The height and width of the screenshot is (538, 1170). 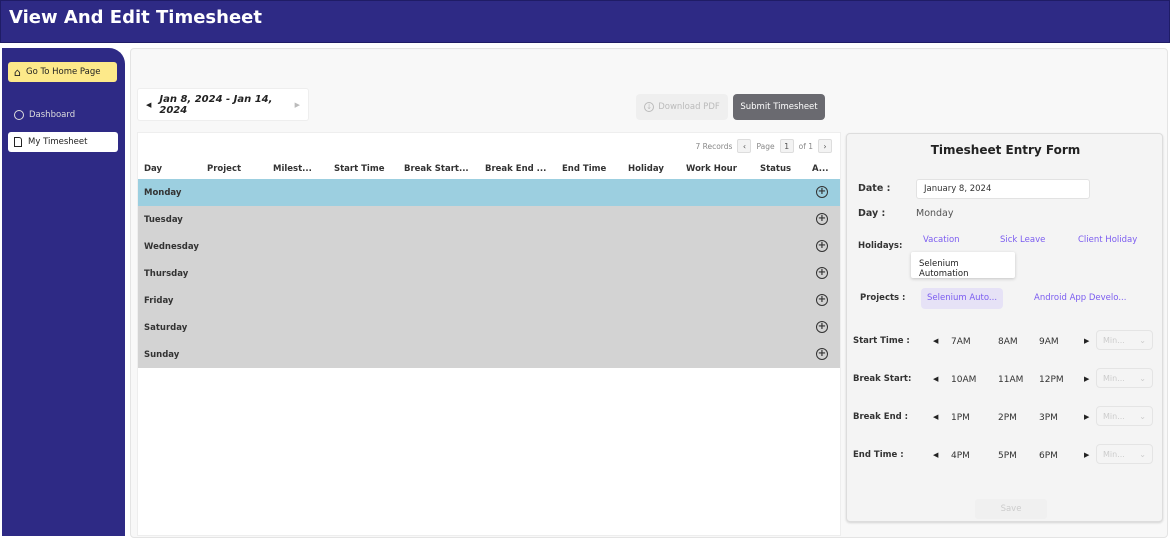 What do you see at coordinates (941, 240) in the screenshot?
I see `holiday-vacation: Vacation` at bounding box center [941, 240].